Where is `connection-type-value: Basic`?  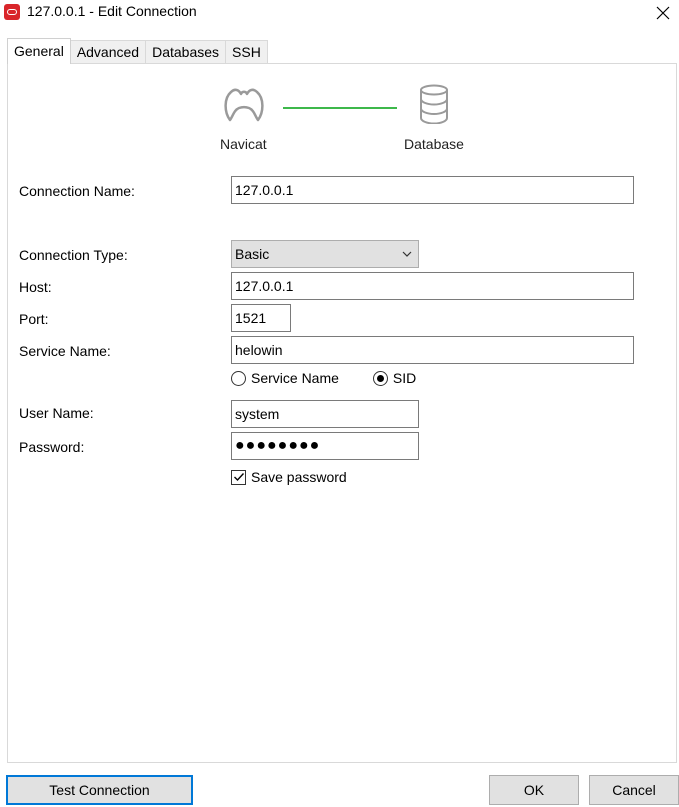 connection-type-value: Basic is located at coordinates (252, 254).